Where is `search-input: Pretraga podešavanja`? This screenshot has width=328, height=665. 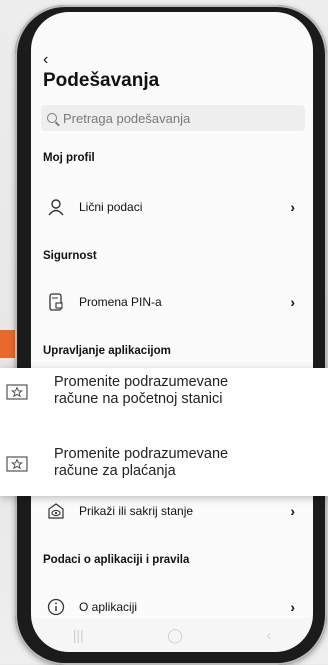 search-input: Pretraga podešavanja is located at coordinates (173, 118).